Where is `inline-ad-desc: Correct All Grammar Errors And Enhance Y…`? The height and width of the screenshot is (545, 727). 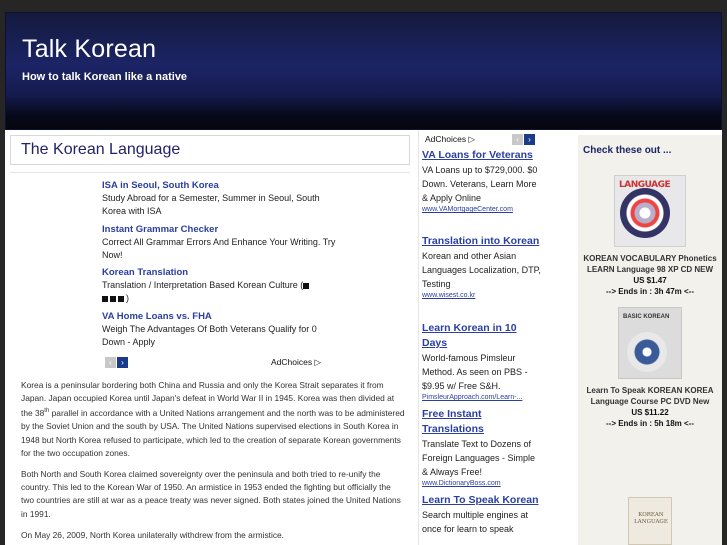 inline-ad-desc: Correct All Grammar Errors And Enhance Y… is located at coordinates (219, 248).